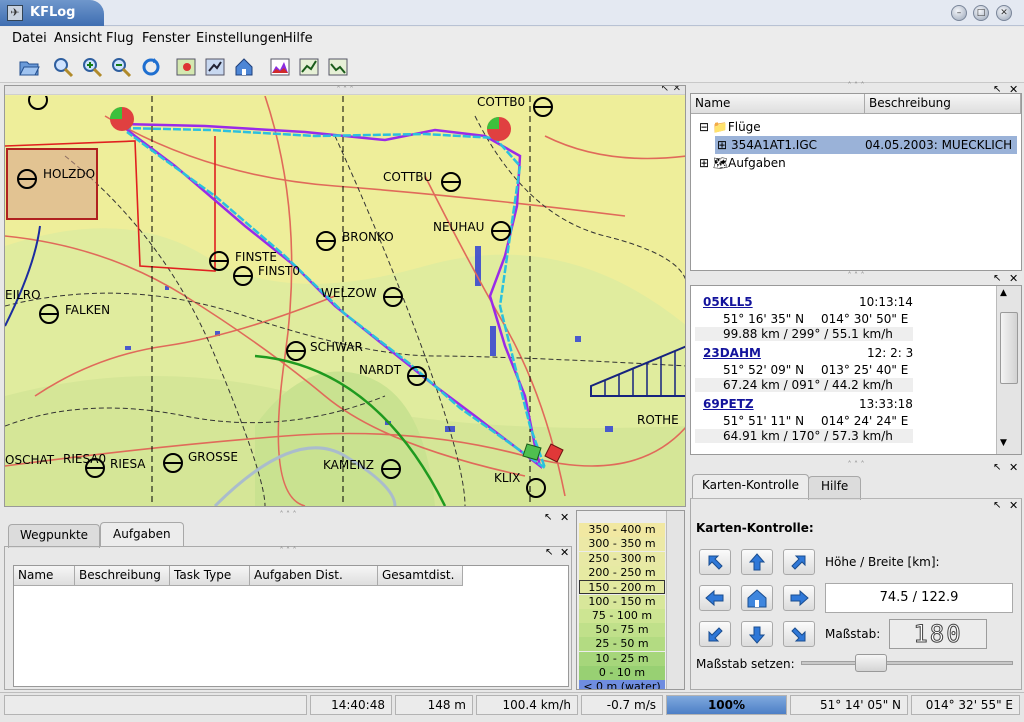 The image size is (1024, 722). What do you see at coordinates (799, 634) in the screenshot?
I see `pan-southeast-button` at bounding box center [799, 634].